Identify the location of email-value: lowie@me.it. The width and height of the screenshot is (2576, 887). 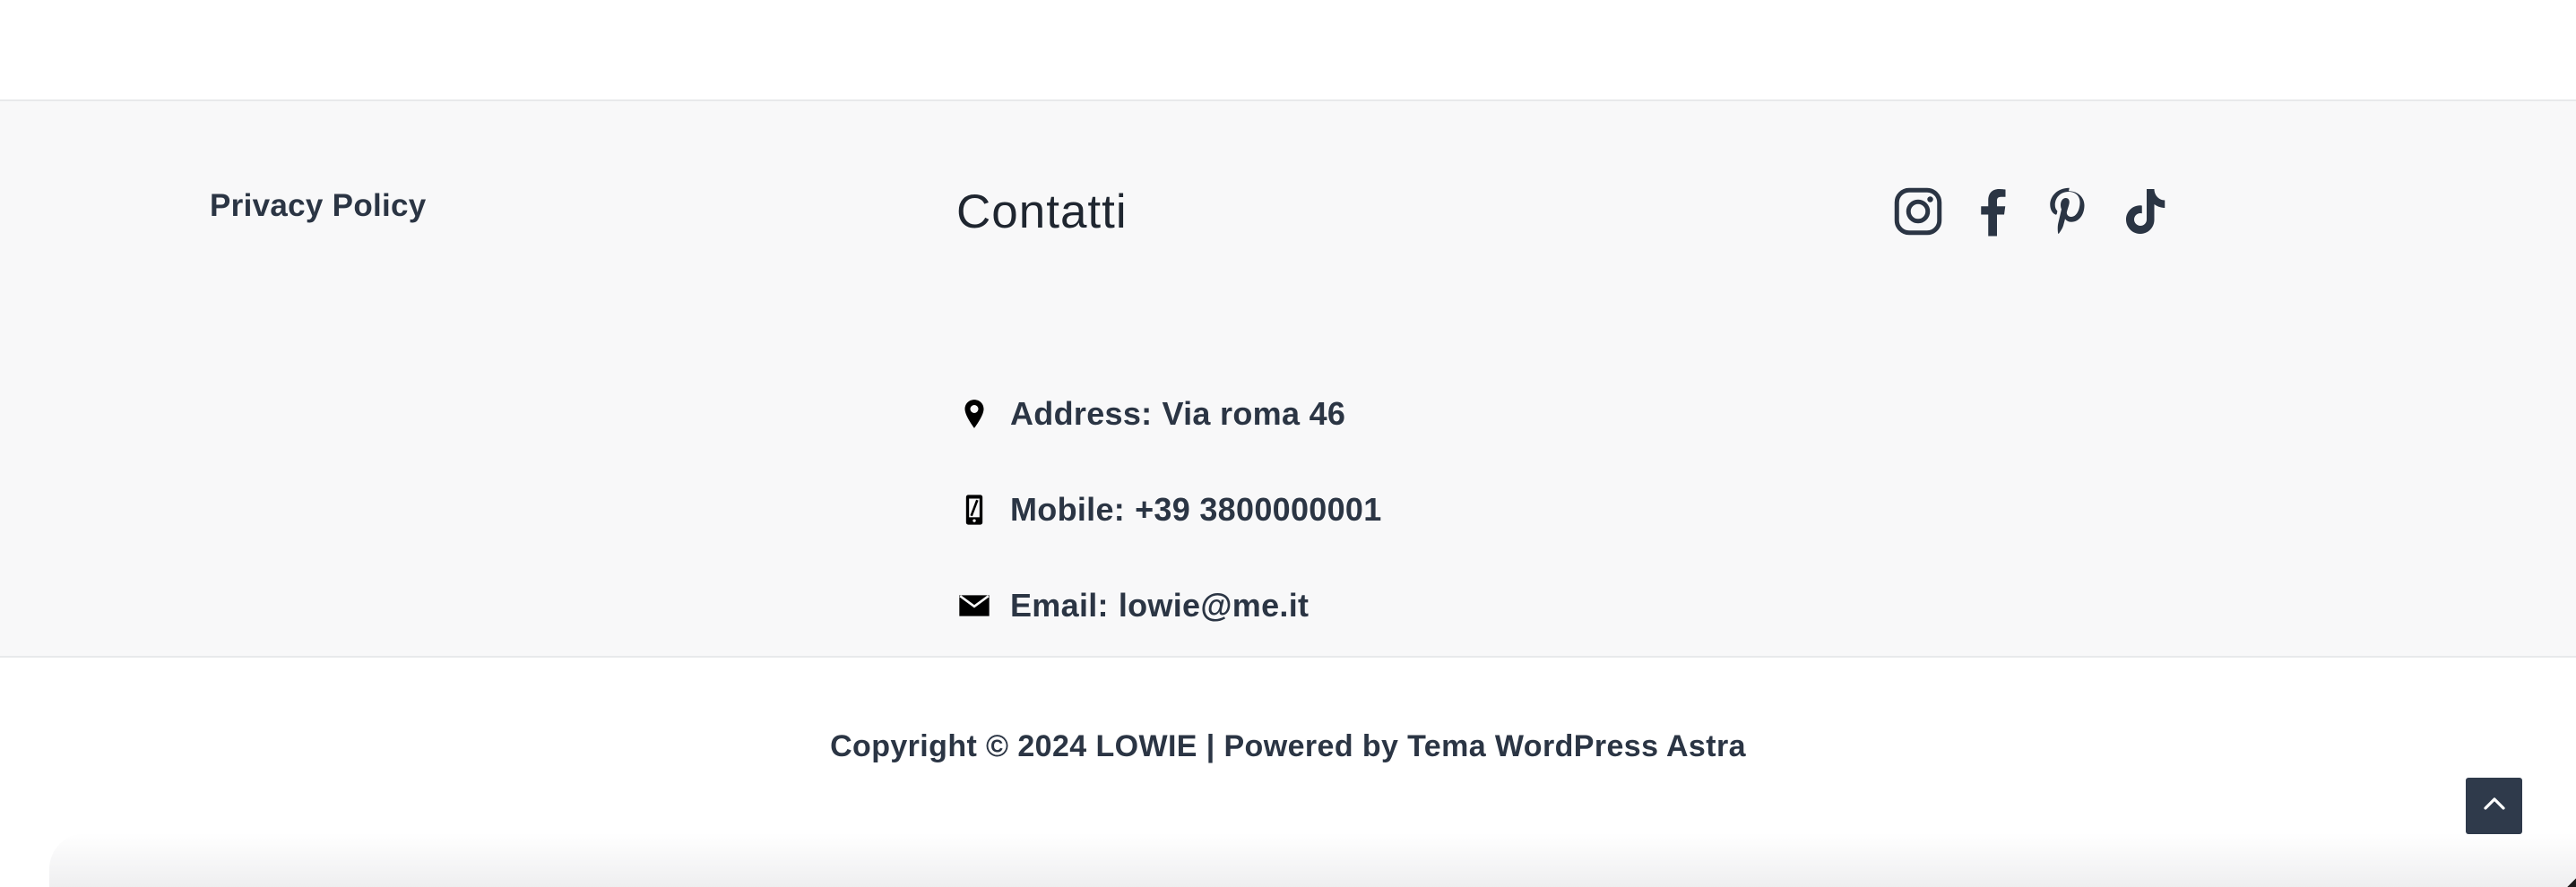
(1214, 605).